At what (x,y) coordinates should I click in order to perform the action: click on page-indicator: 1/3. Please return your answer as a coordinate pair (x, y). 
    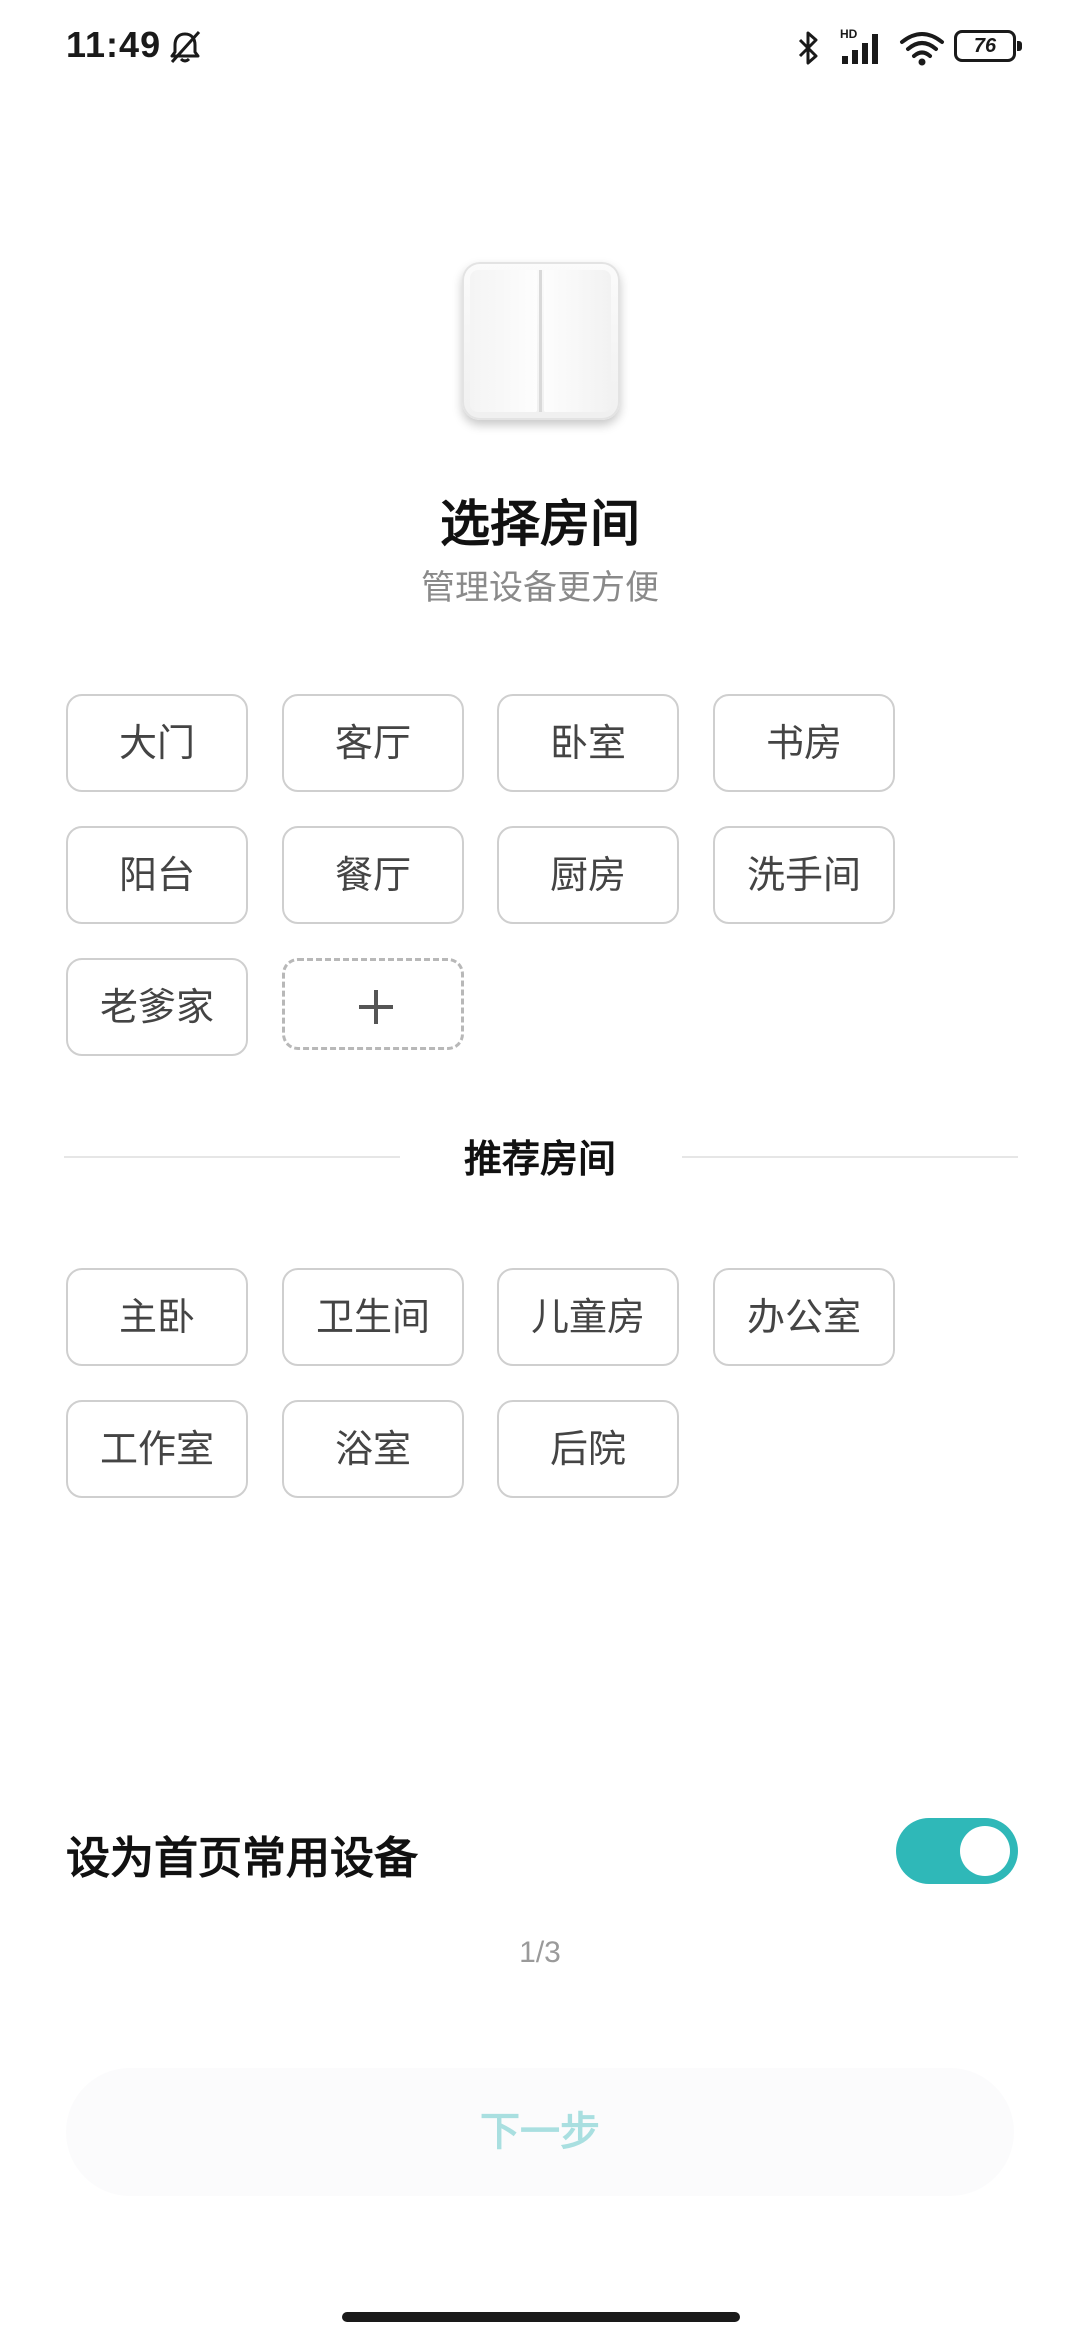
    Looking at the image, I should click on (540, 1952).